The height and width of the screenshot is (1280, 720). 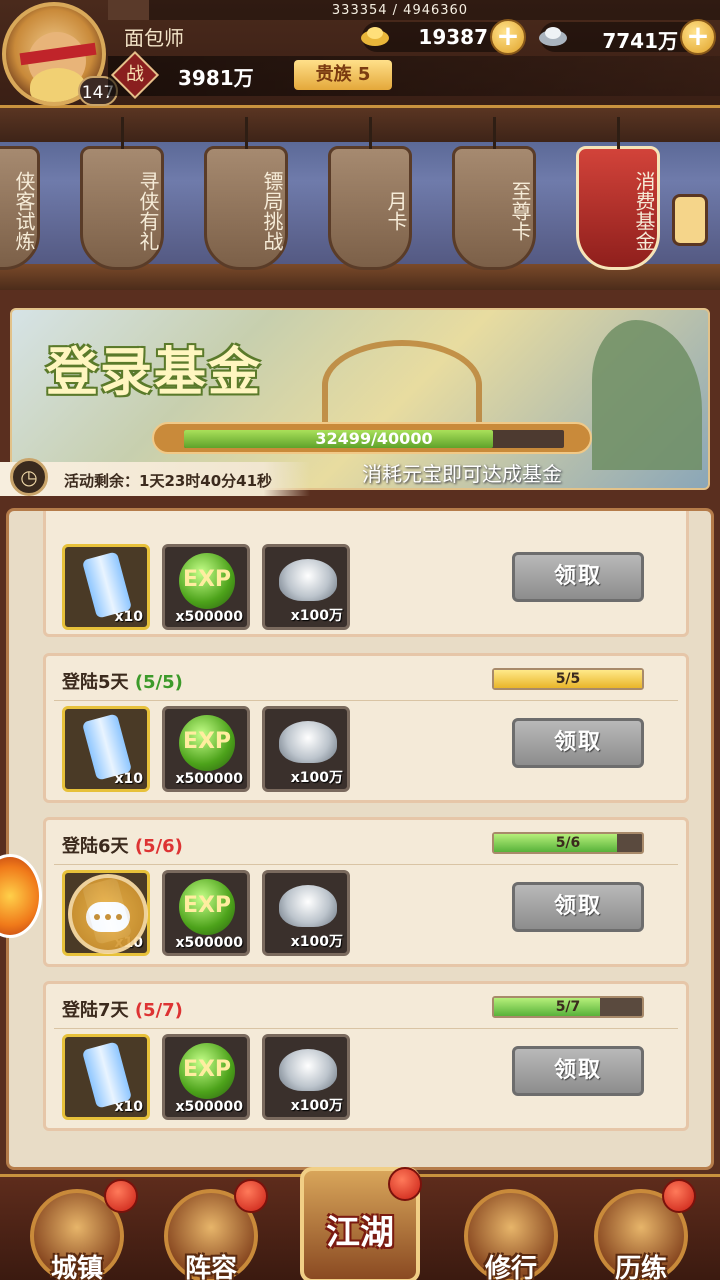 I want to click on power-icon: 战, so click(x=135, y=75).